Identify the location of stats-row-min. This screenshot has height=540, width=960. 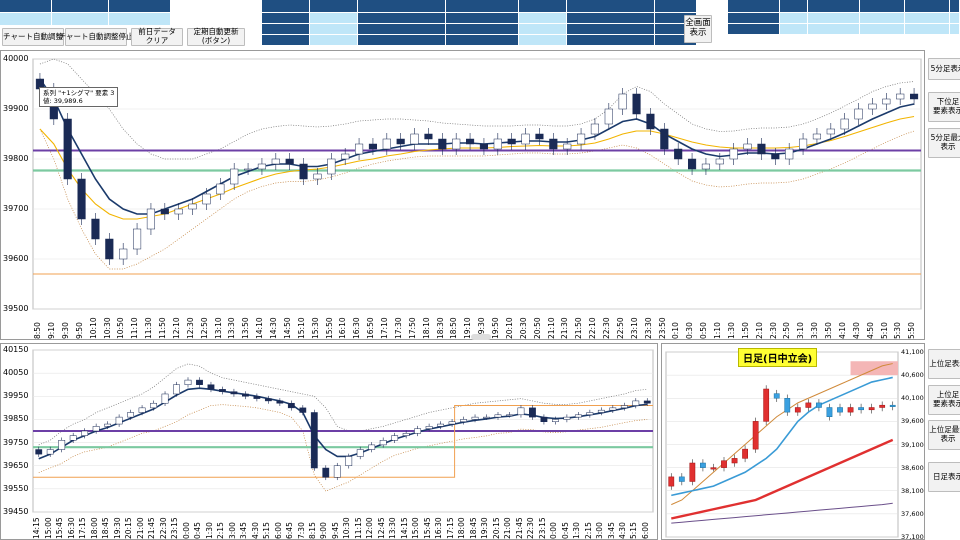
(927, 18).